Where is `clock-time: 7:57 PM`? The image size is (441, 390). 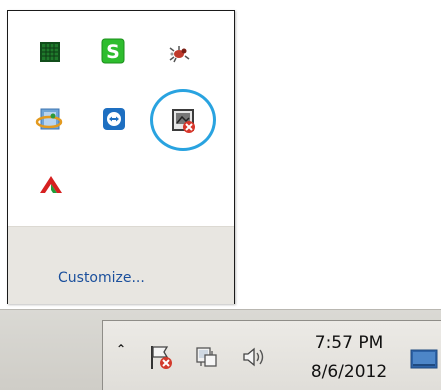
clock-time: 7:57 PM is located at coordinates (349, 343).